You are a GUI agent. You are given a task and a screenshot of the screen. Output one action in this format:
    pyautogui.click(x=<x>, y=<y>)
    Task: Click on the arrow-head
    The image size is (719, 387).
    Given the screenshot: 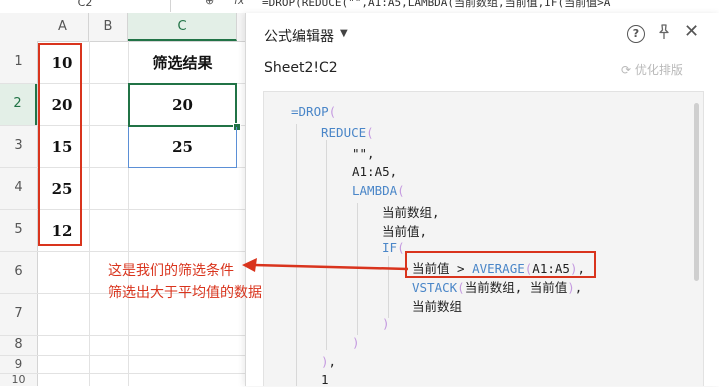 What is the action you would take?
    pyautogui.click(x=249, y=265)
    